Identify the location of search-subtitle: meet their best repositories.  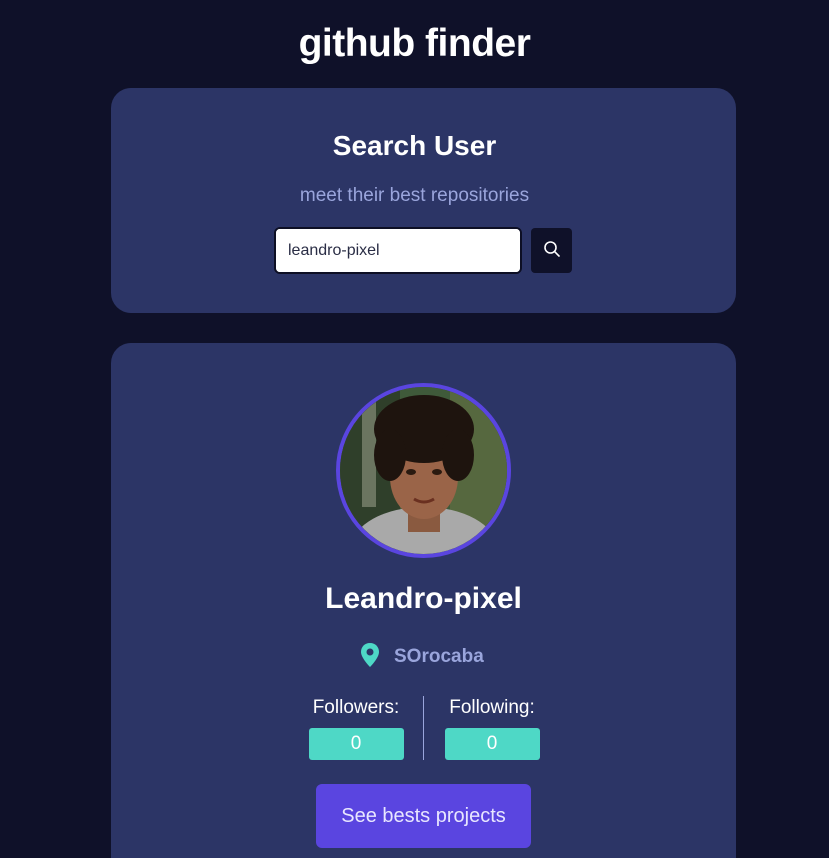
(414, 195).